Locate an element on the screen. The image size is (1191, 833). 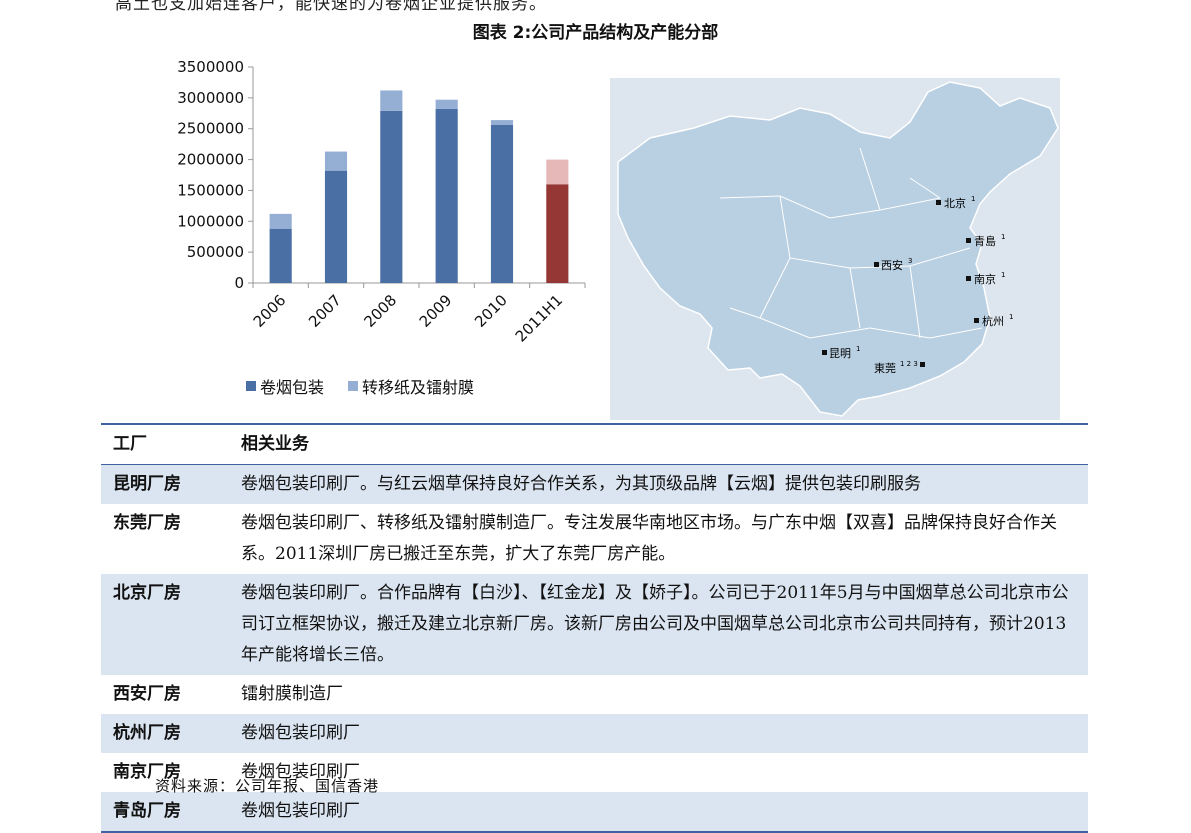
city-label: 杭州 is located at coordinates (993, 321).